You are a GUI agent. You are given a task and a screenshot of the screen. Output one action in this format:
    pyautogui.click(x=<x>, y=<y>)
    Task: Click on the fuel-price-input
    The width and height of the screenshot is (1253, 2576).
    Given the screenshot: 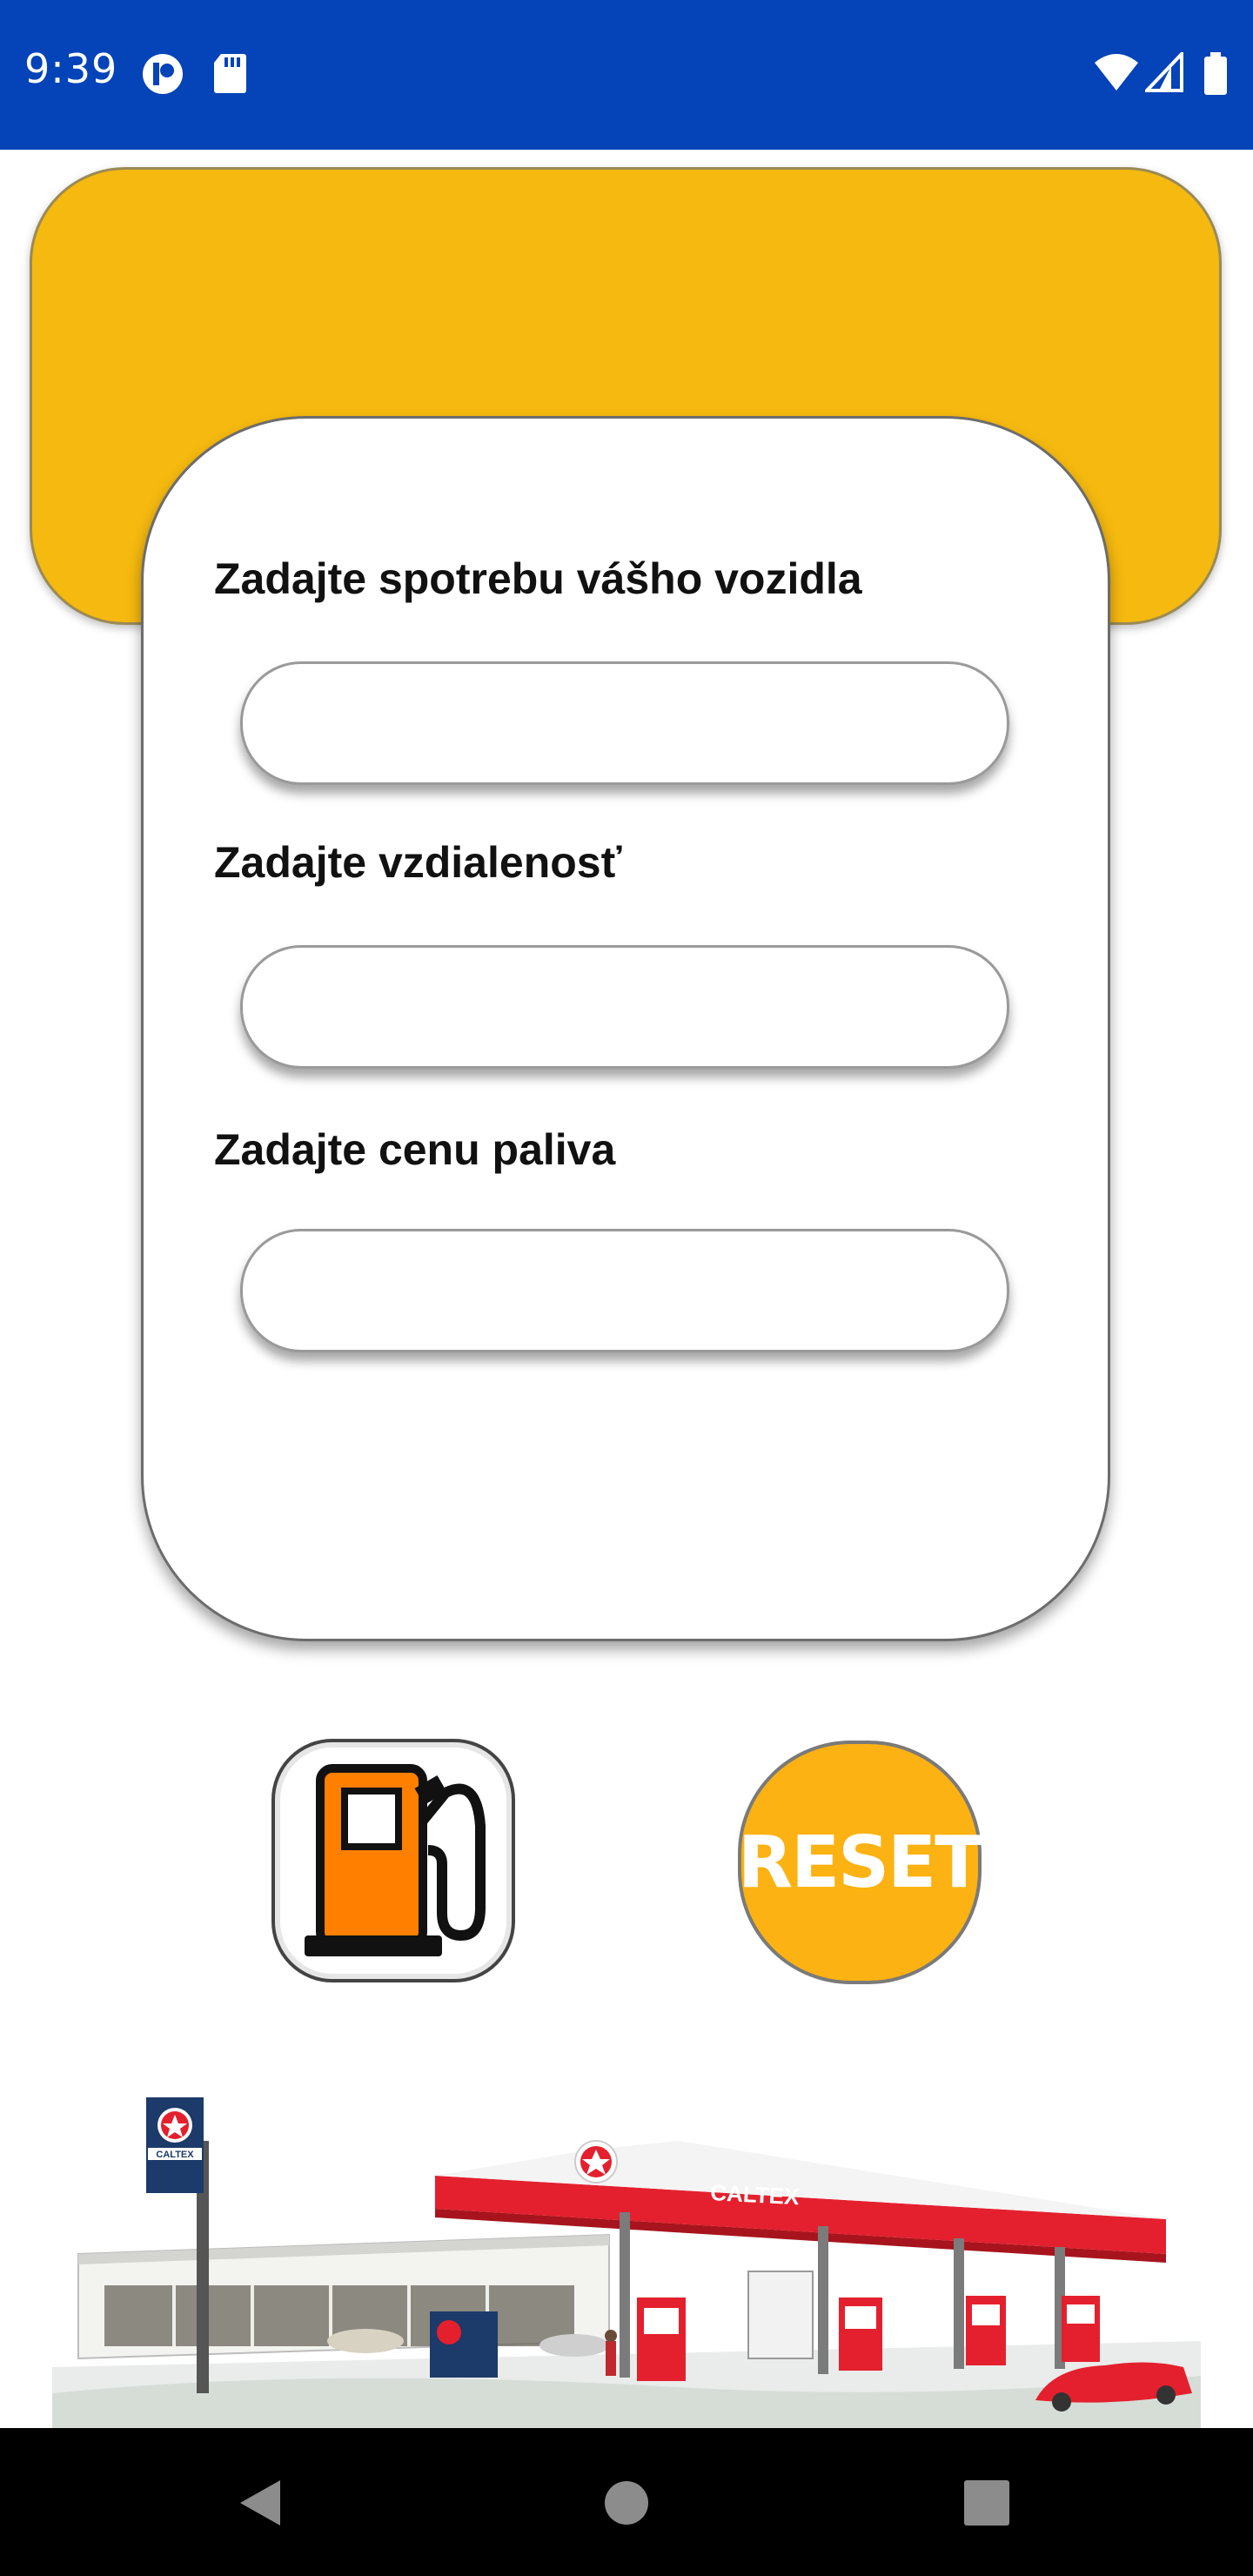 What is the action you would take?
    pyautogui.click(x=624, y=1290)
    